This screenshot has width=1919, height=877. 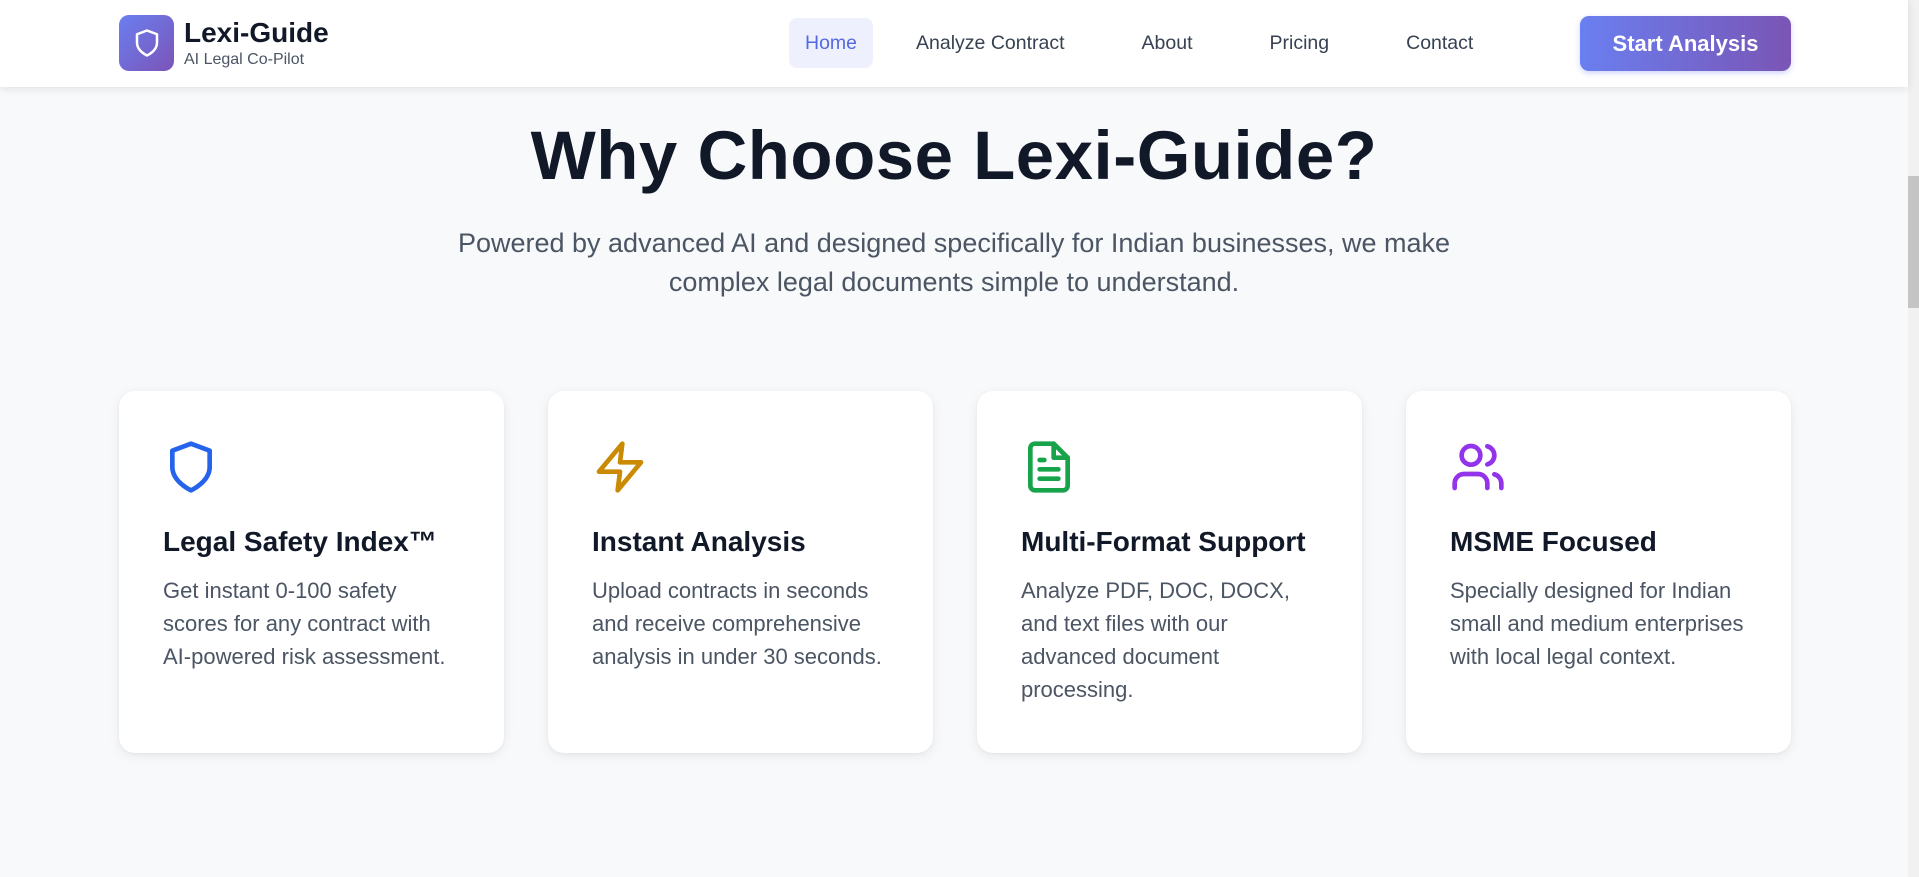 What do you see at coordinates (1913, 438) in the screenshot?
I see `vertical-scrollbar` at bounding box center [1913, 438].